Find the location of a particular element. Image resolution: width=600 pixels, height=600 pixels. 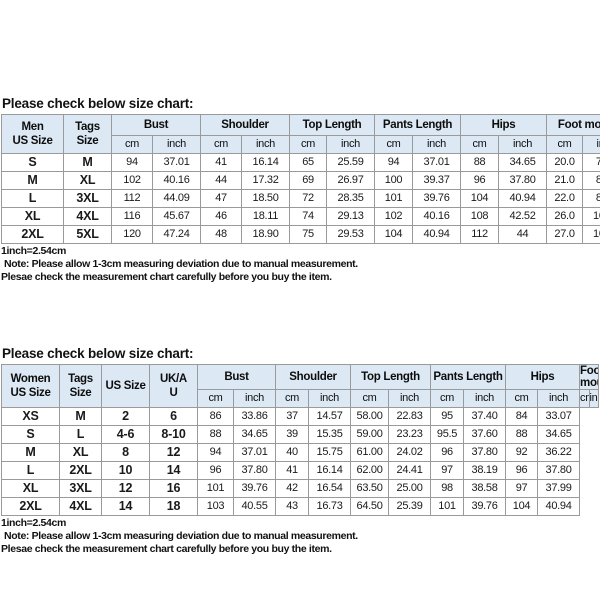

women-r5-us-size: 2XL is located at coordinates (30, 507).